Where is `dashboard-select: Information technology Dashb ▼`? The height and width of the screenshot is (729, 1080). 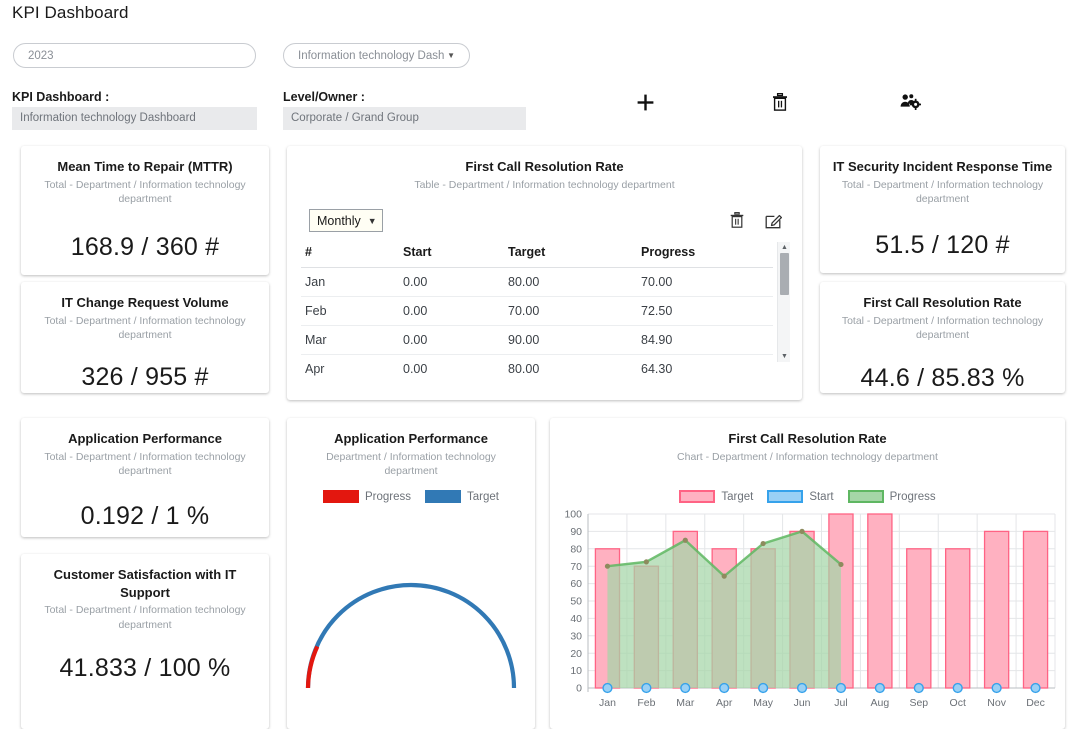 dashboard-select: Information technology Dashb ▼ is located at coordinates (376, 55).